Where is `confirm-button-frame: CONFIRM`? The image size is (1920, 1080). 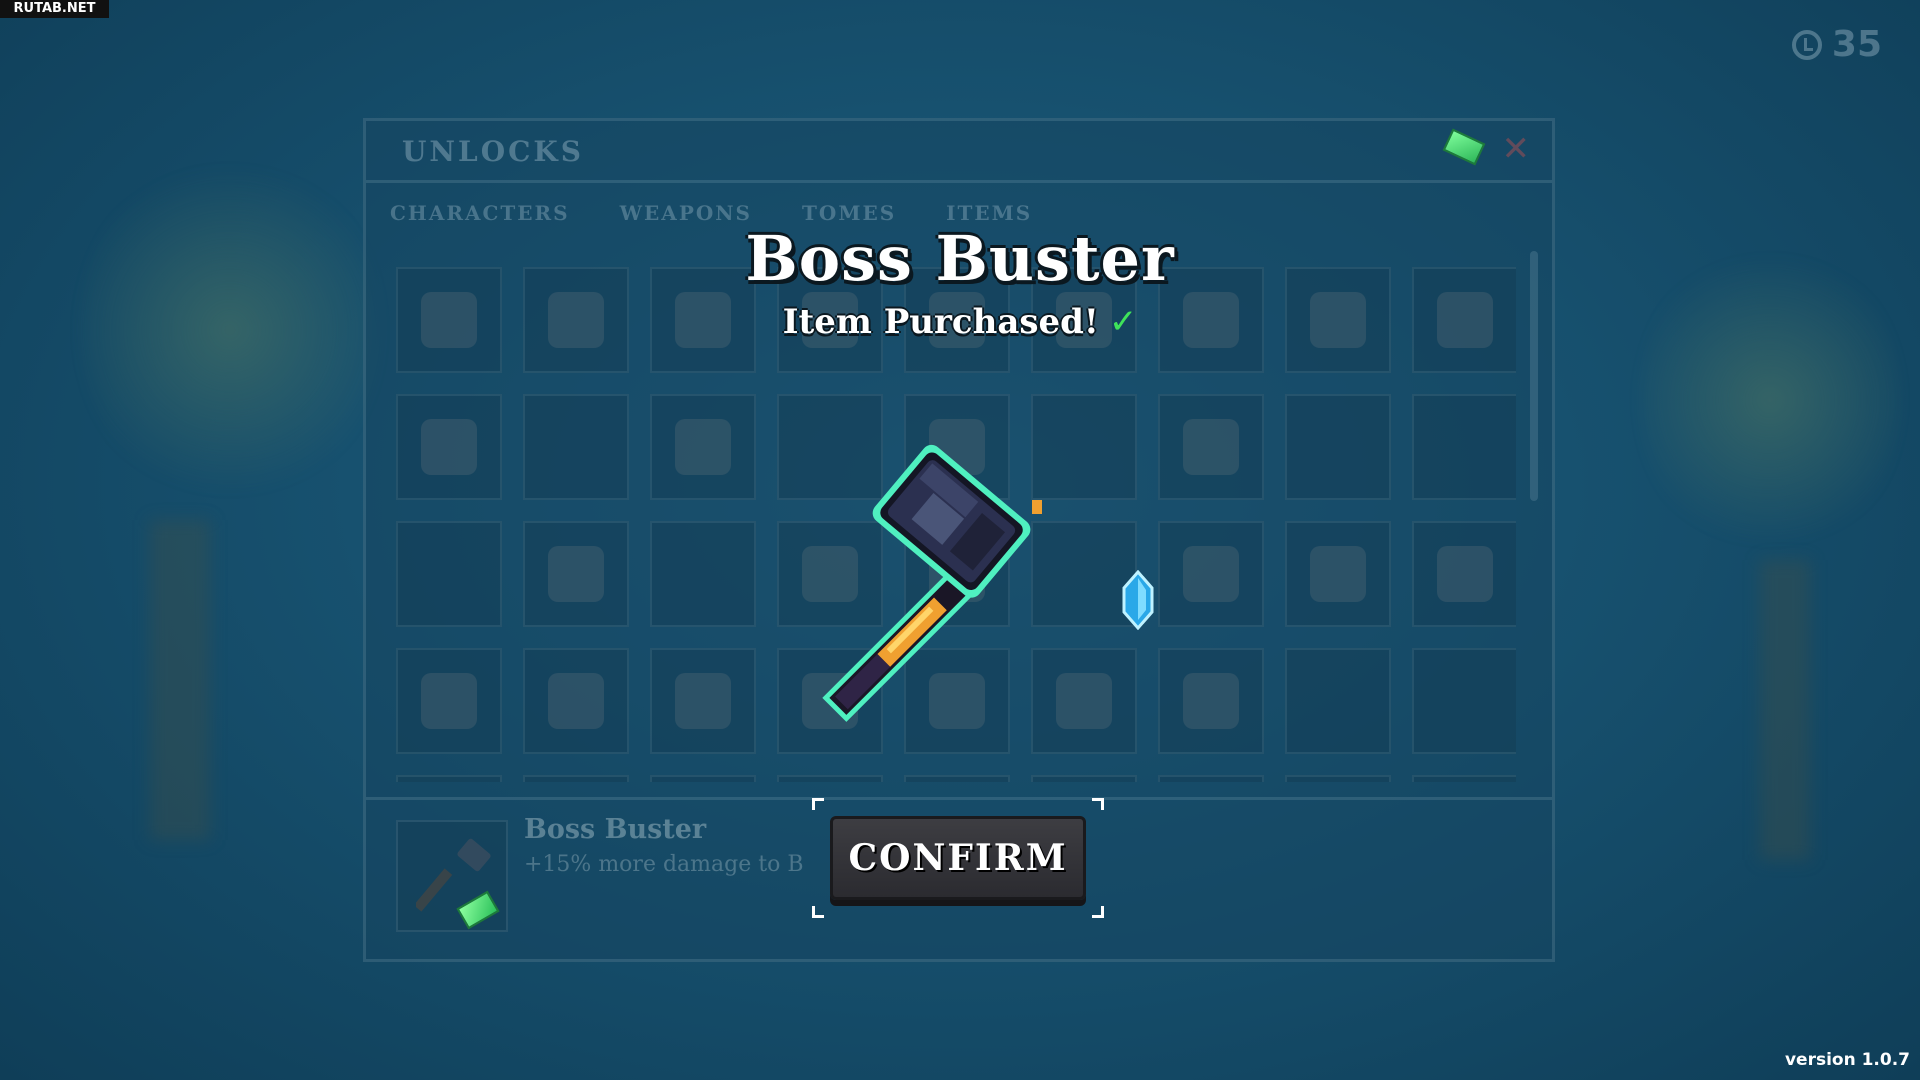
confirm-button-frame: CONFIRM is located at coordinates (958, 858).